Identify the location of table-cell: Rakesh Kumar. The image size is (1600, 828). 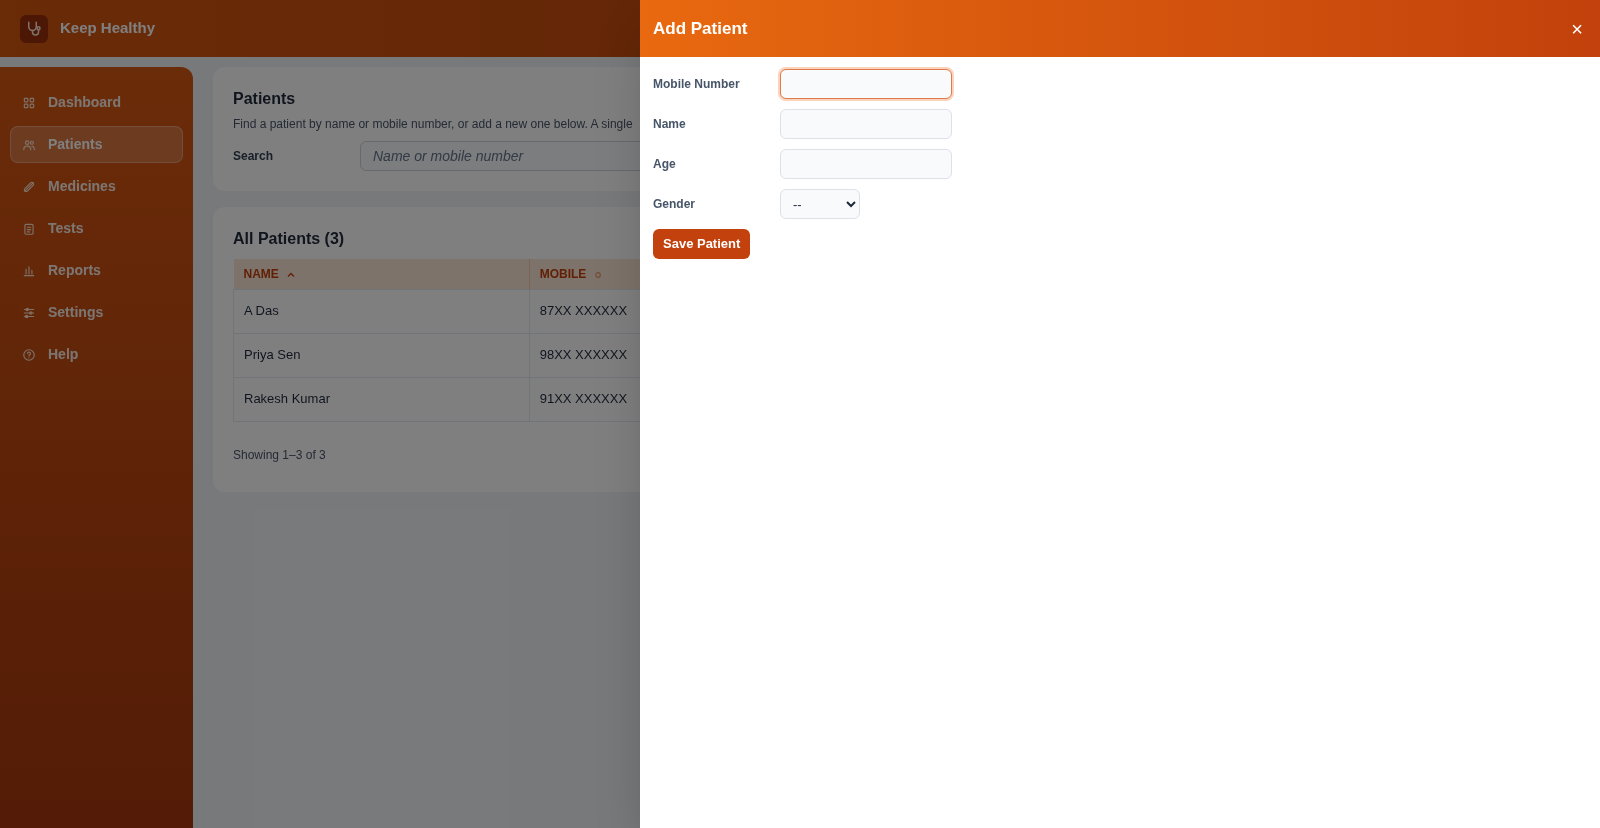
(381, 399).